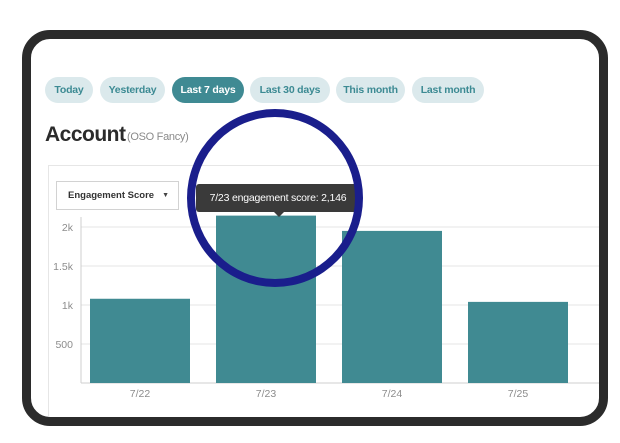 The width and height of the screenshot is (620, 443). I want to click on x-tick-label: 7/24, so click(392, 394).